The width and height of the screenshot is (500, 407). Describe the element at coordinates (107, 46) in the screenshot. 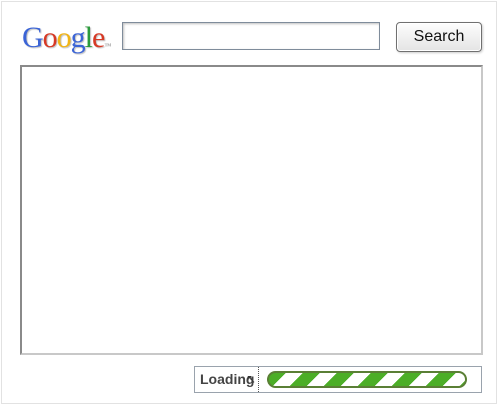

I see `logo-trademark: ™` at that location.